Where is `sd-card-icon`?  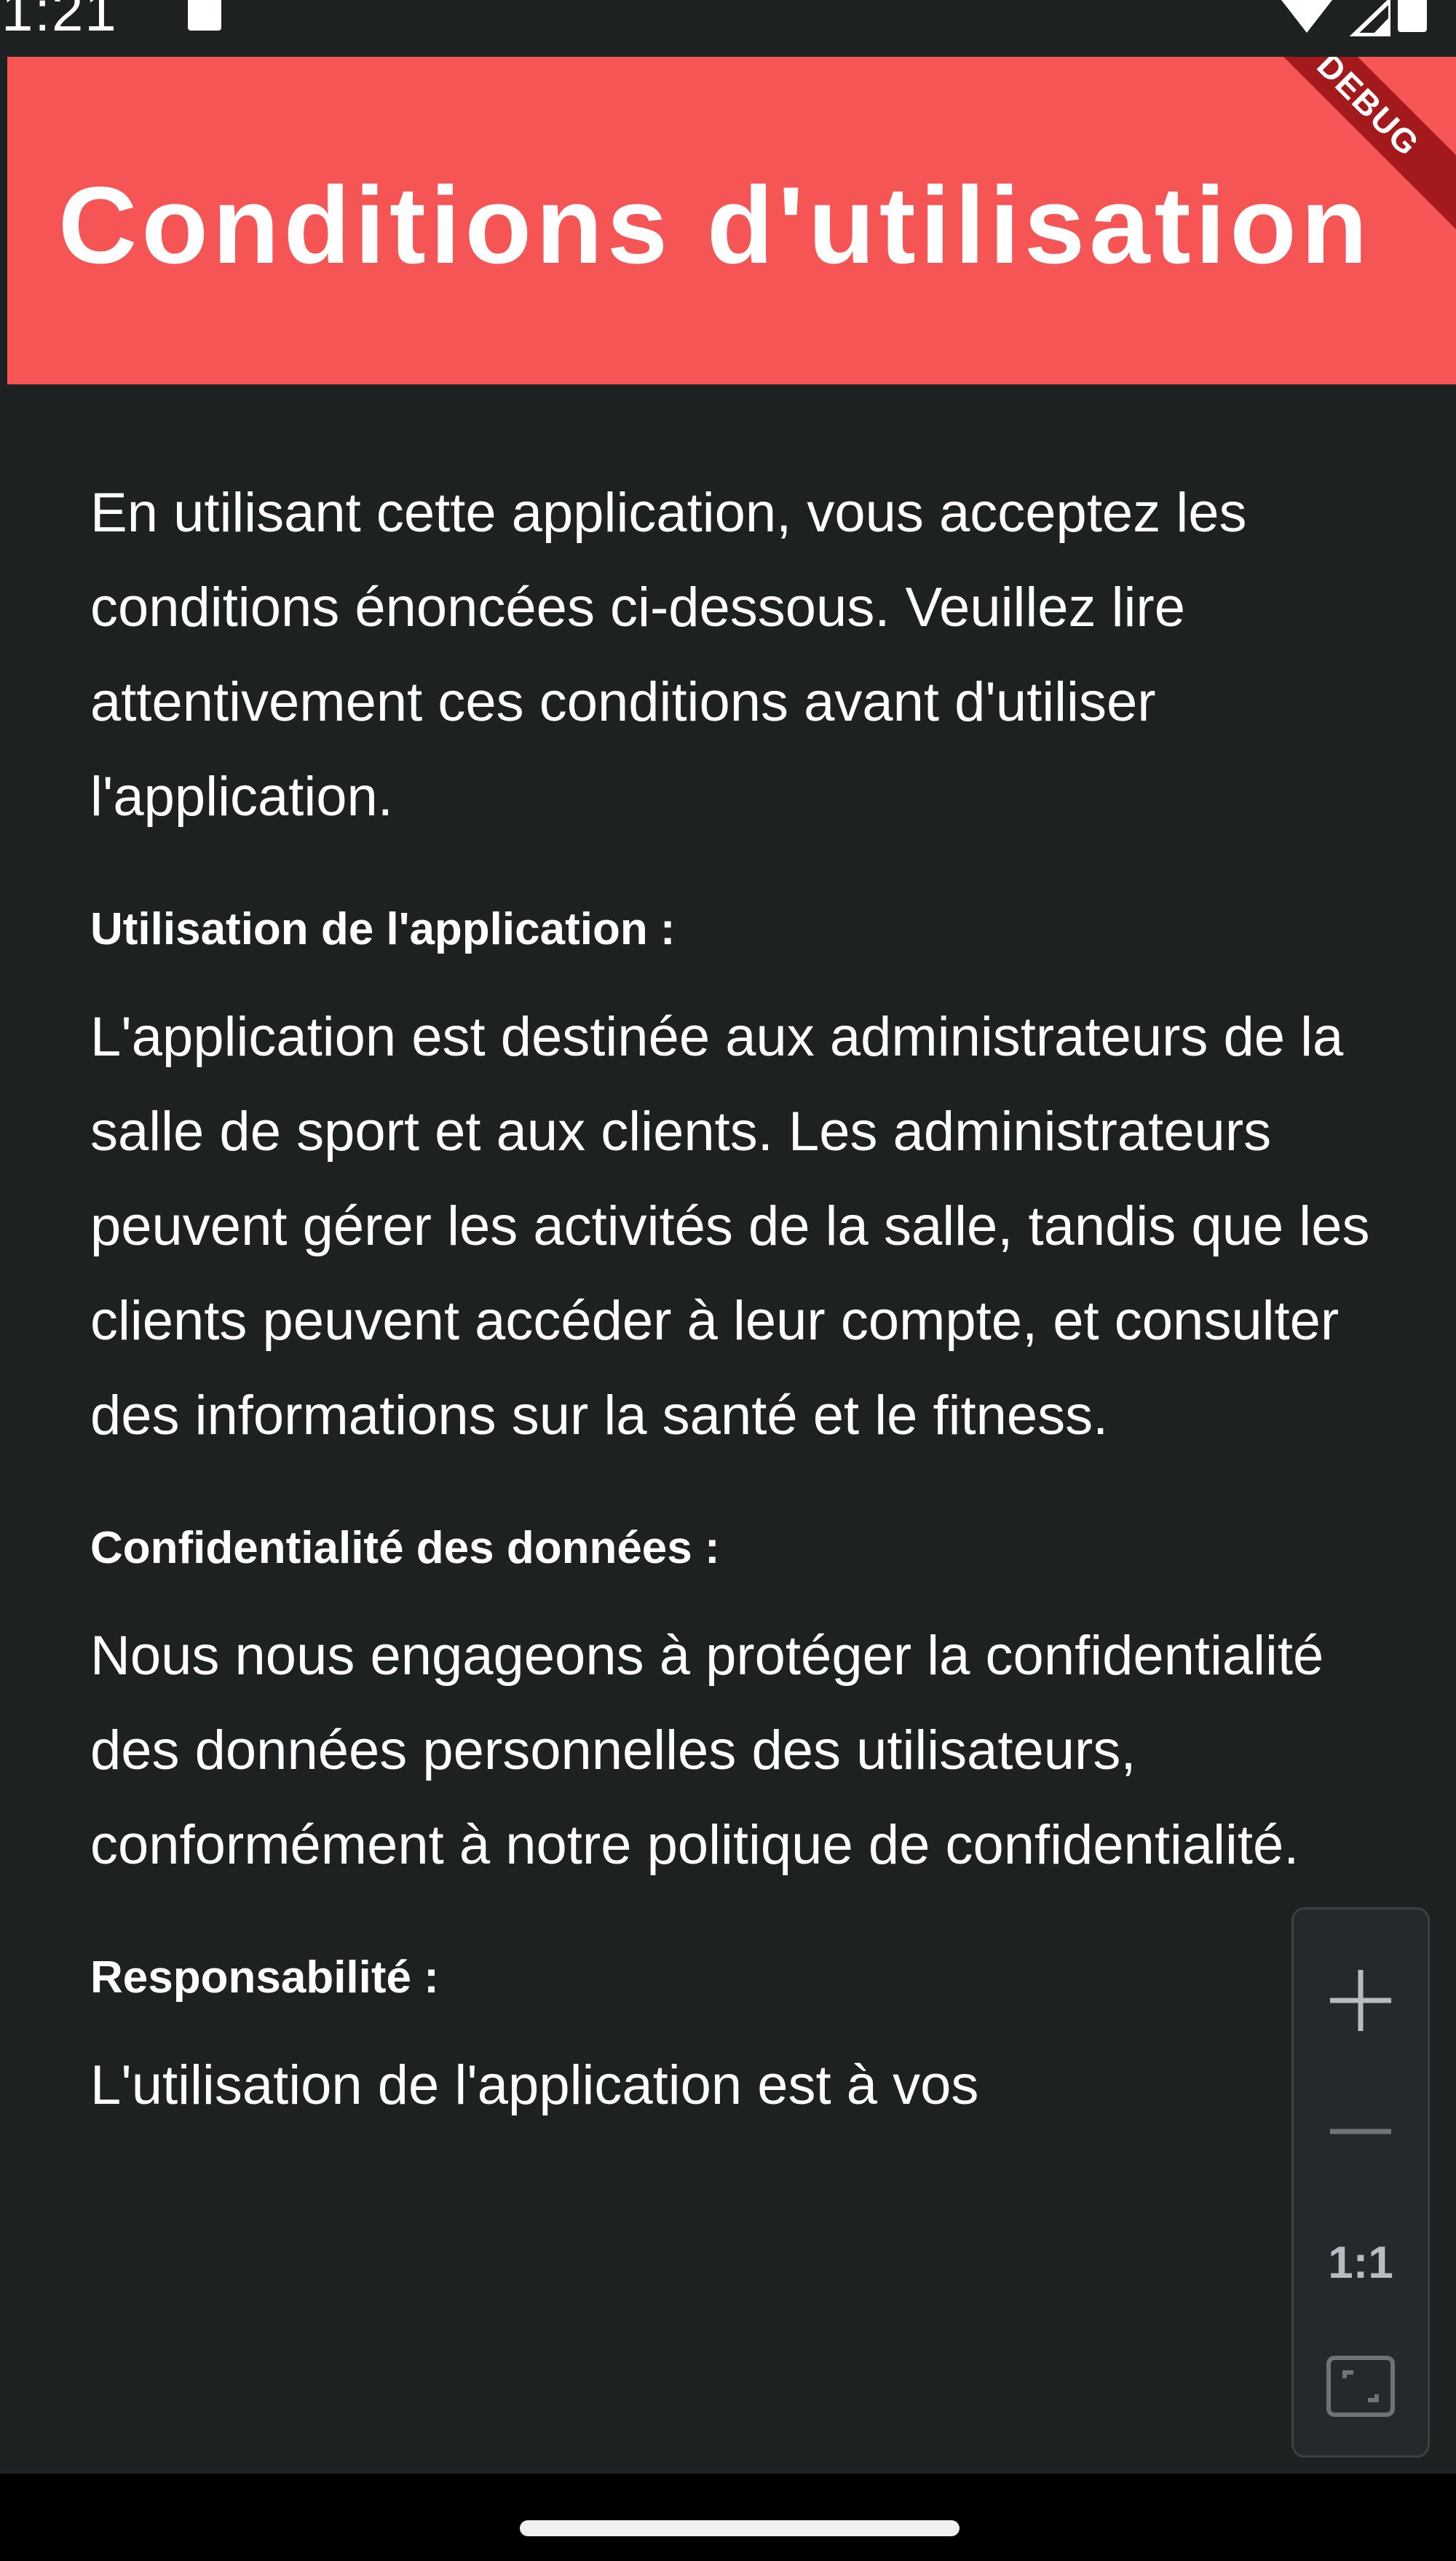
sd-card-icon is located at coordinates (204, 16).